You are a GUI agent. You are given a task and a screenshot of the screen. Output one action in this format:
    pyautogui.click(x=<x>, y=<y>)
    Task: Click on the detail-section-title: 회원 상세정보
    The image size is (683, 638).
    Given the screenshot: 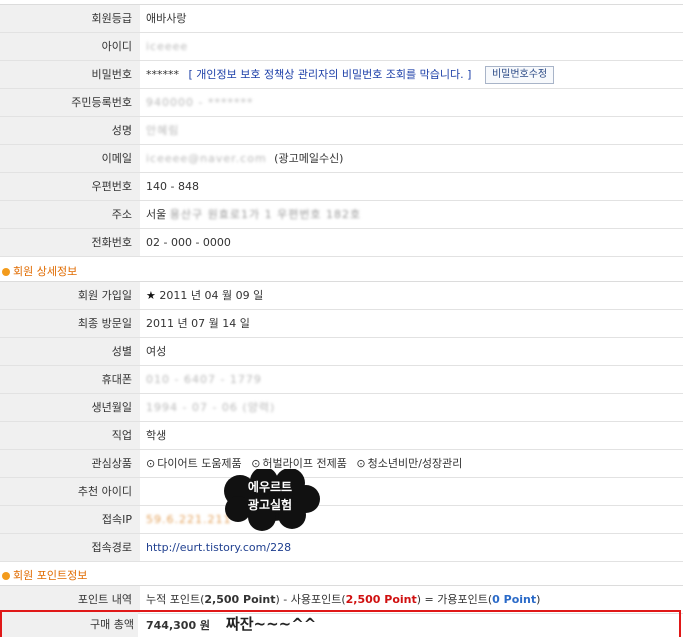 What is the action you would take?
    pyautogui.click(x=45, y=271)
    